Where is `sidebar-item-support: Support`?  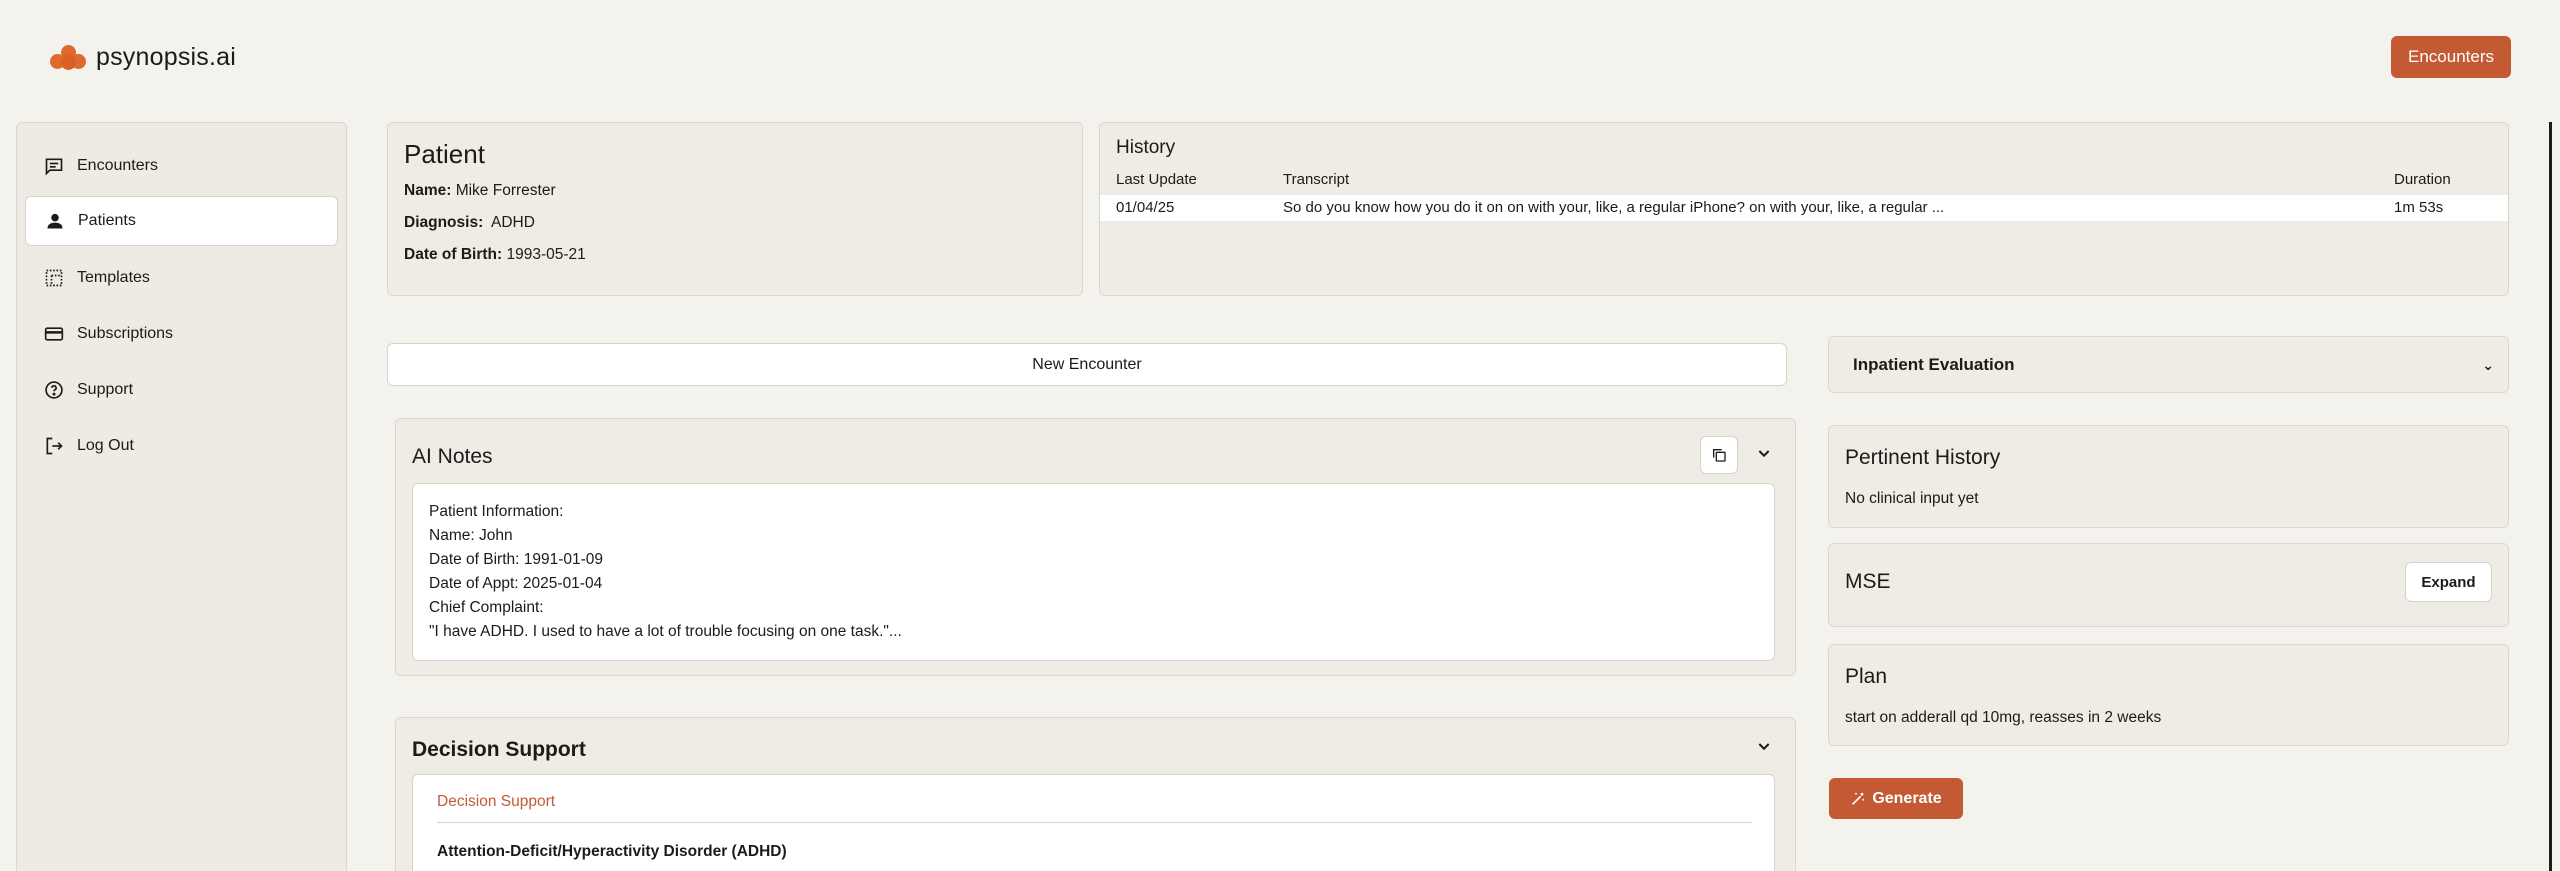 sidebar-item-support: Support is located at coordinates (181, 390).